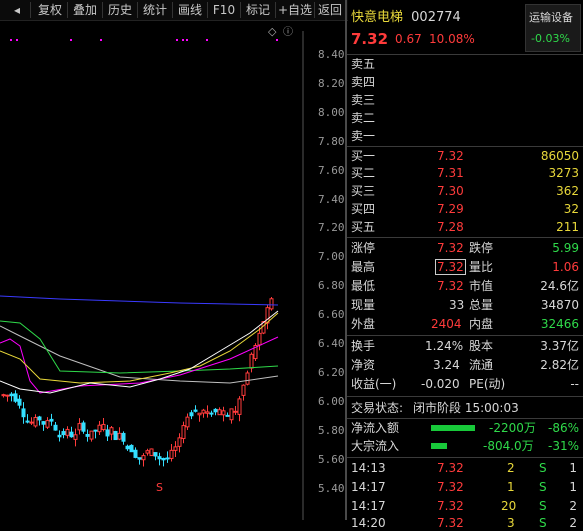  I want to click on bid-price: 7.28, so click(450, 227).